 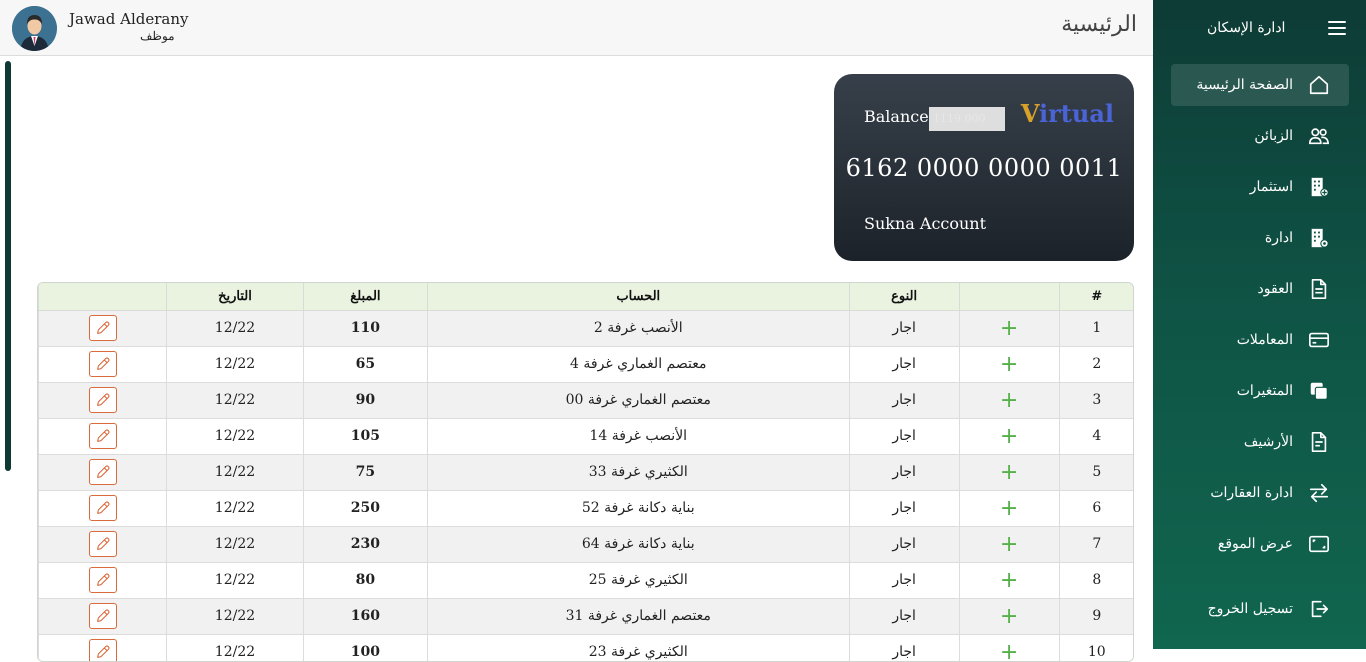 What do you see at coordinates (1095, 544) in the screenshot?
I see `row-index: 7` at bounding box center [1095, 544].